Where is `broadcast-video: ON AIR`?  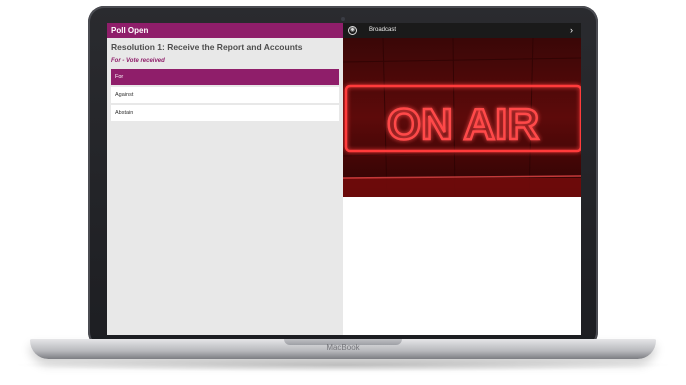
broadcast-video: ON AIR is located at coordinates (462, 117).